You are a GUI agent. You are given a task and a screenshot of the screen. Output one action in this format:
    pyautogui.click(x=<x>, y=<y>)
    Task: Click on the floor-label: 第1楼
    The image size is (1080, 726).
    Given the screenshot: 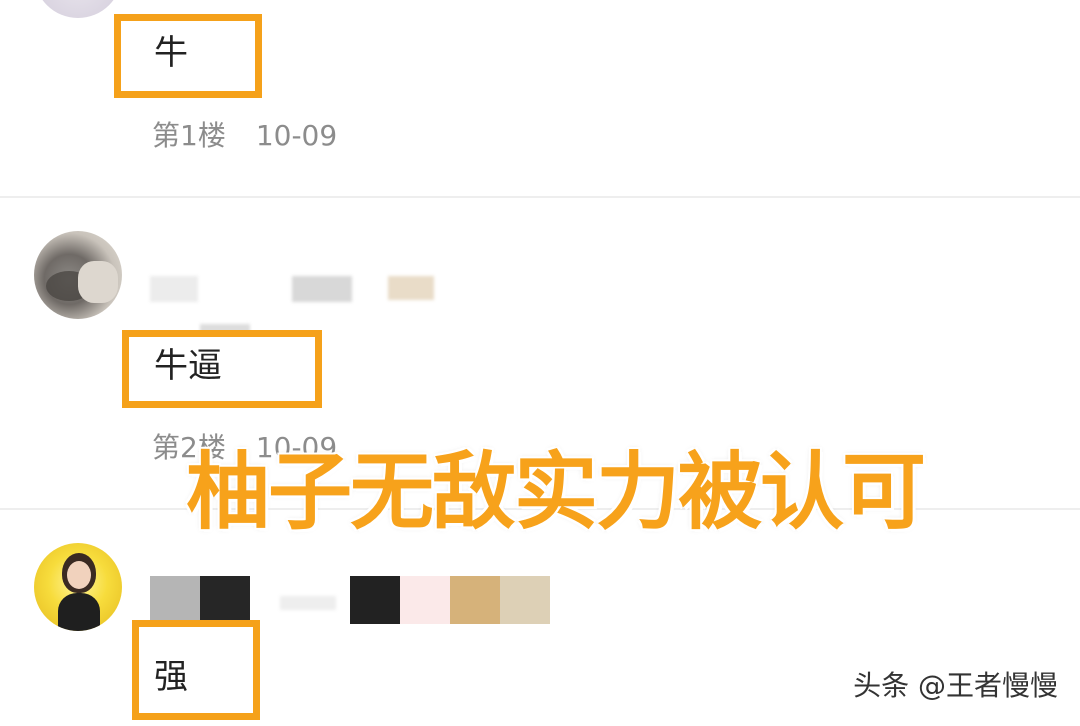 What is the action you would take?
    pyautogui.click(x=189, y=135)
    